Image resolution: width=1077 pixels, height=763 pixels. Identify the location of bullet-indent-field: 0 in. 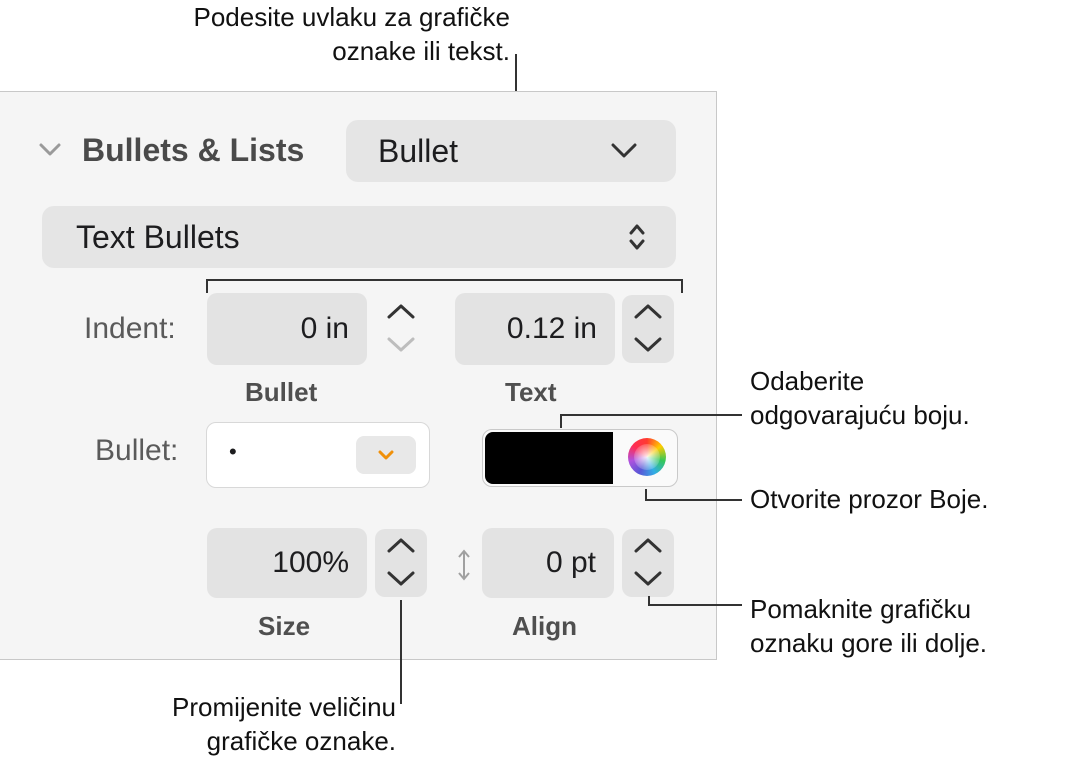
(287, 329).